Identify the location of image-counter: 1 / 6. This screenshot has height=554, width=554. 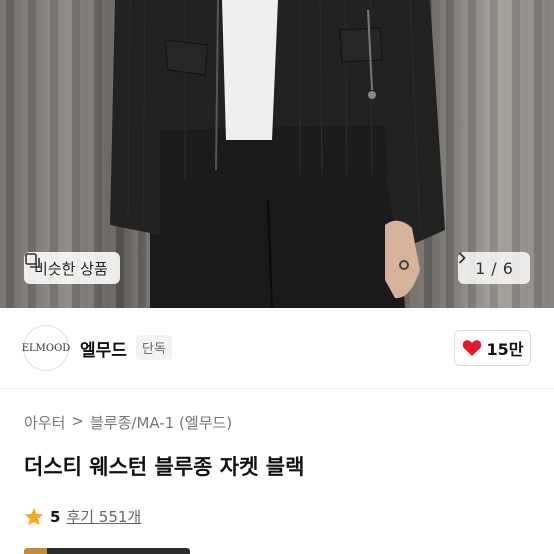
(494, 268).